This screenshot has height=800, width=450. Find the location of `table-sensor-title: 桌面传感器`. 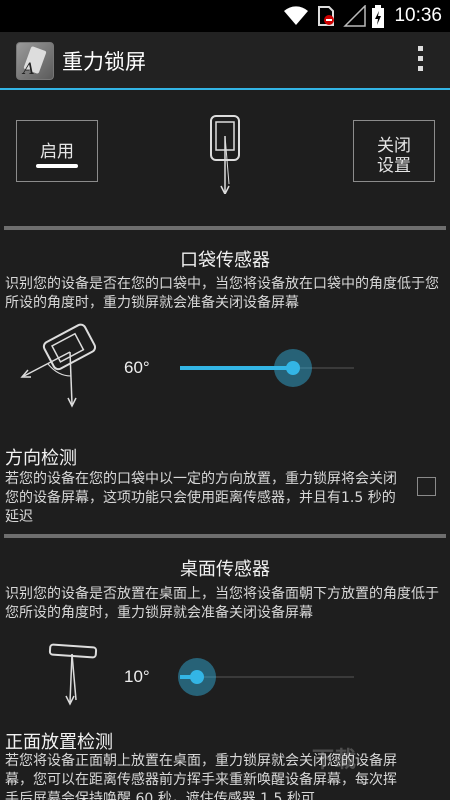

table-sensor-title: 桌面传感器 is located at coordinates (225, 569).